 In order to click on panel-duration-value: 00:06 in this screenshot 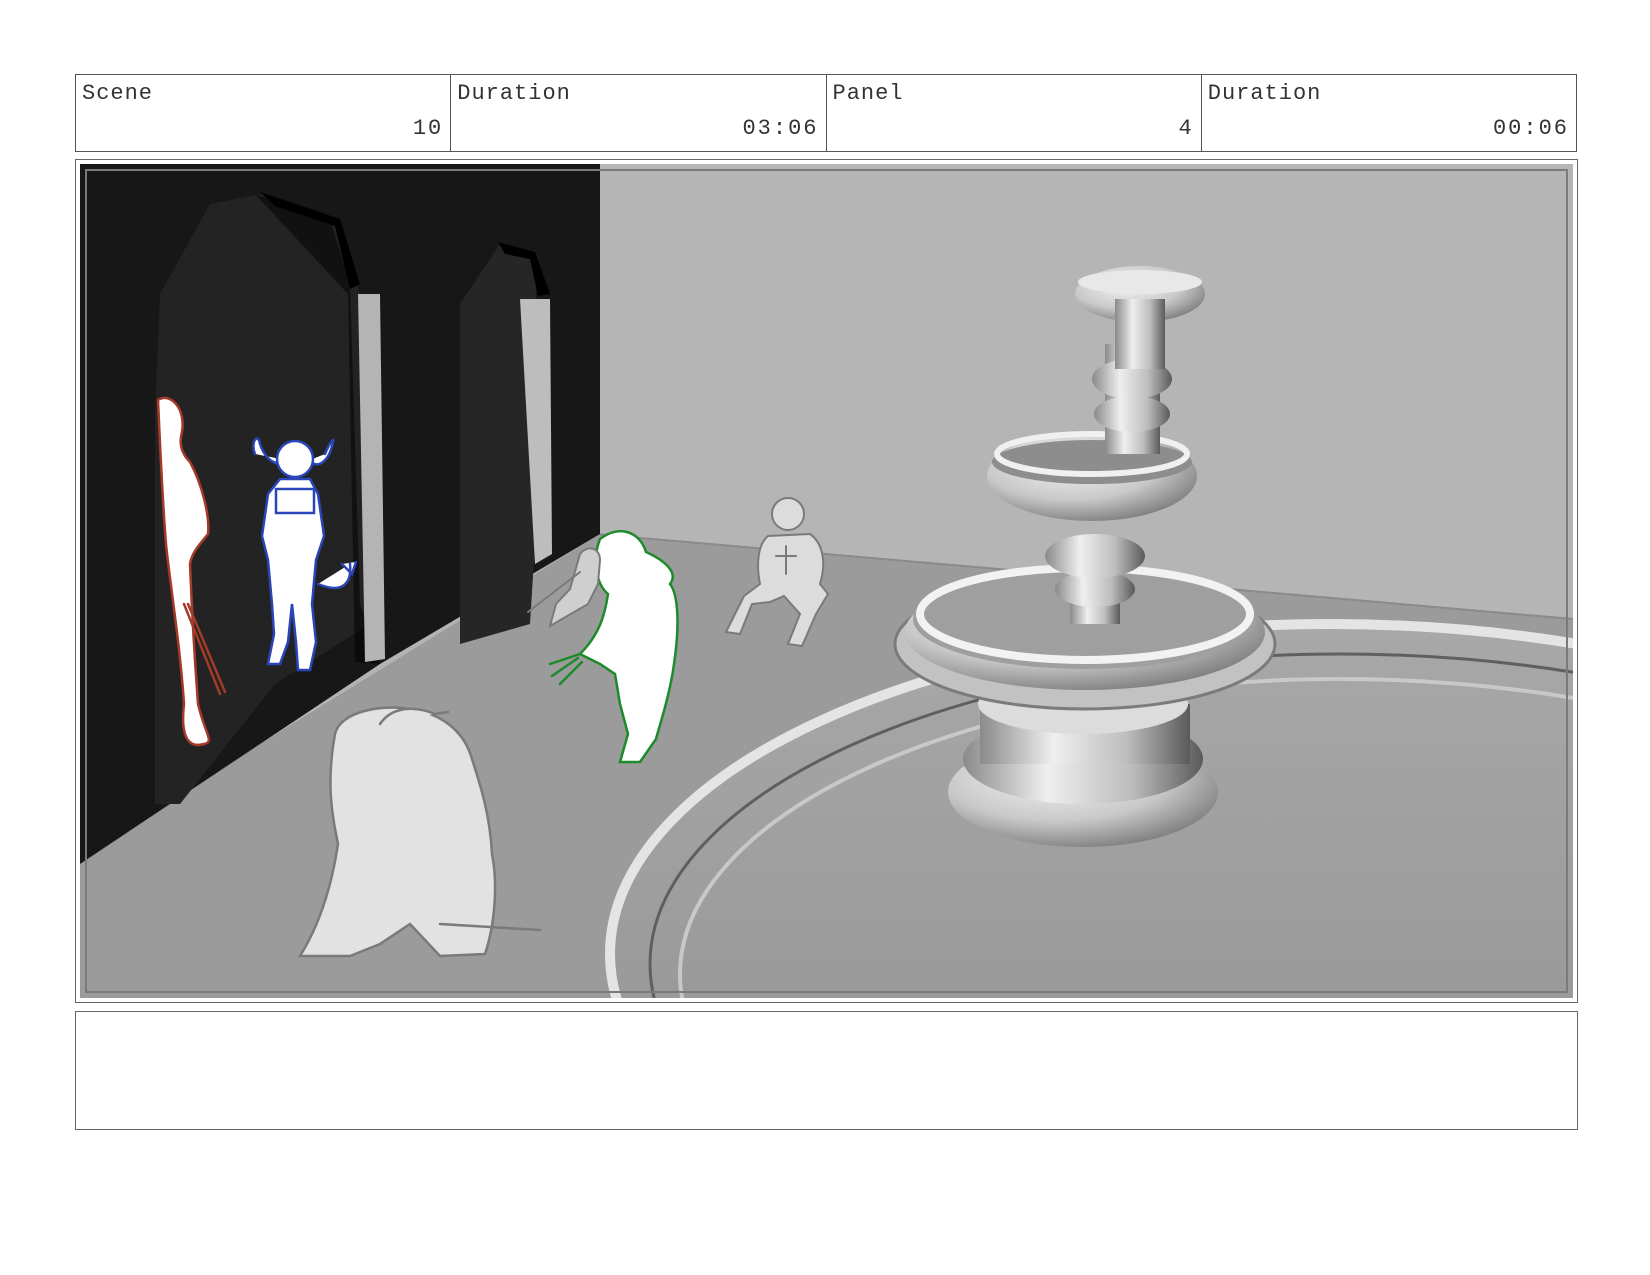, I will do `click(1531, 128)`.